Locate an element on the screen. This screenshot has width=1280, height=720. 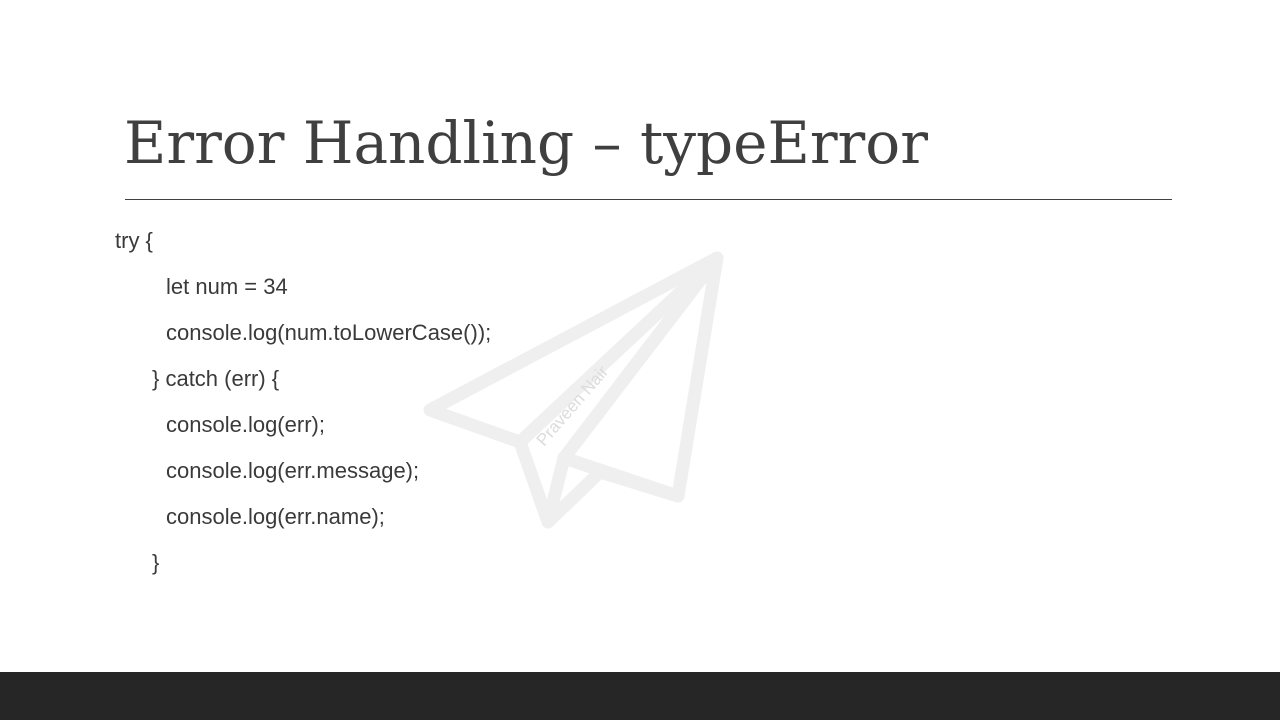
code-line: } is located at coordinates (156, 562).